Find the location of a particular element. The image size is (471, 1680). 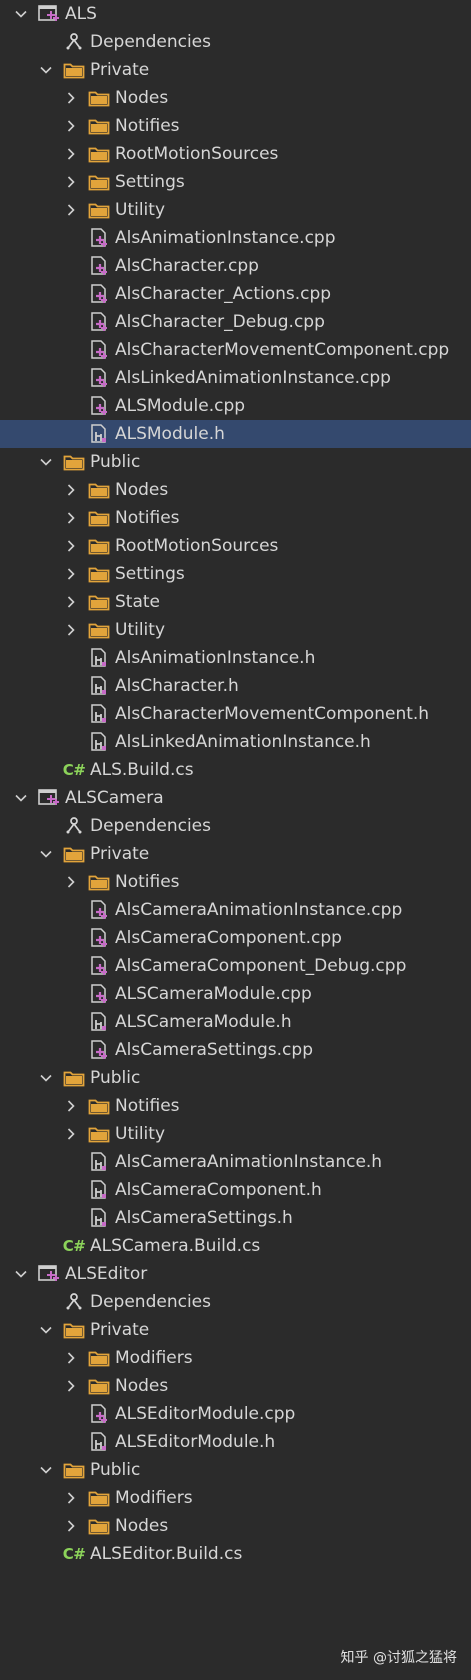

tree-item-label: AlsCharacterMovementComponent.cpp is located at coordinates (282, 350).